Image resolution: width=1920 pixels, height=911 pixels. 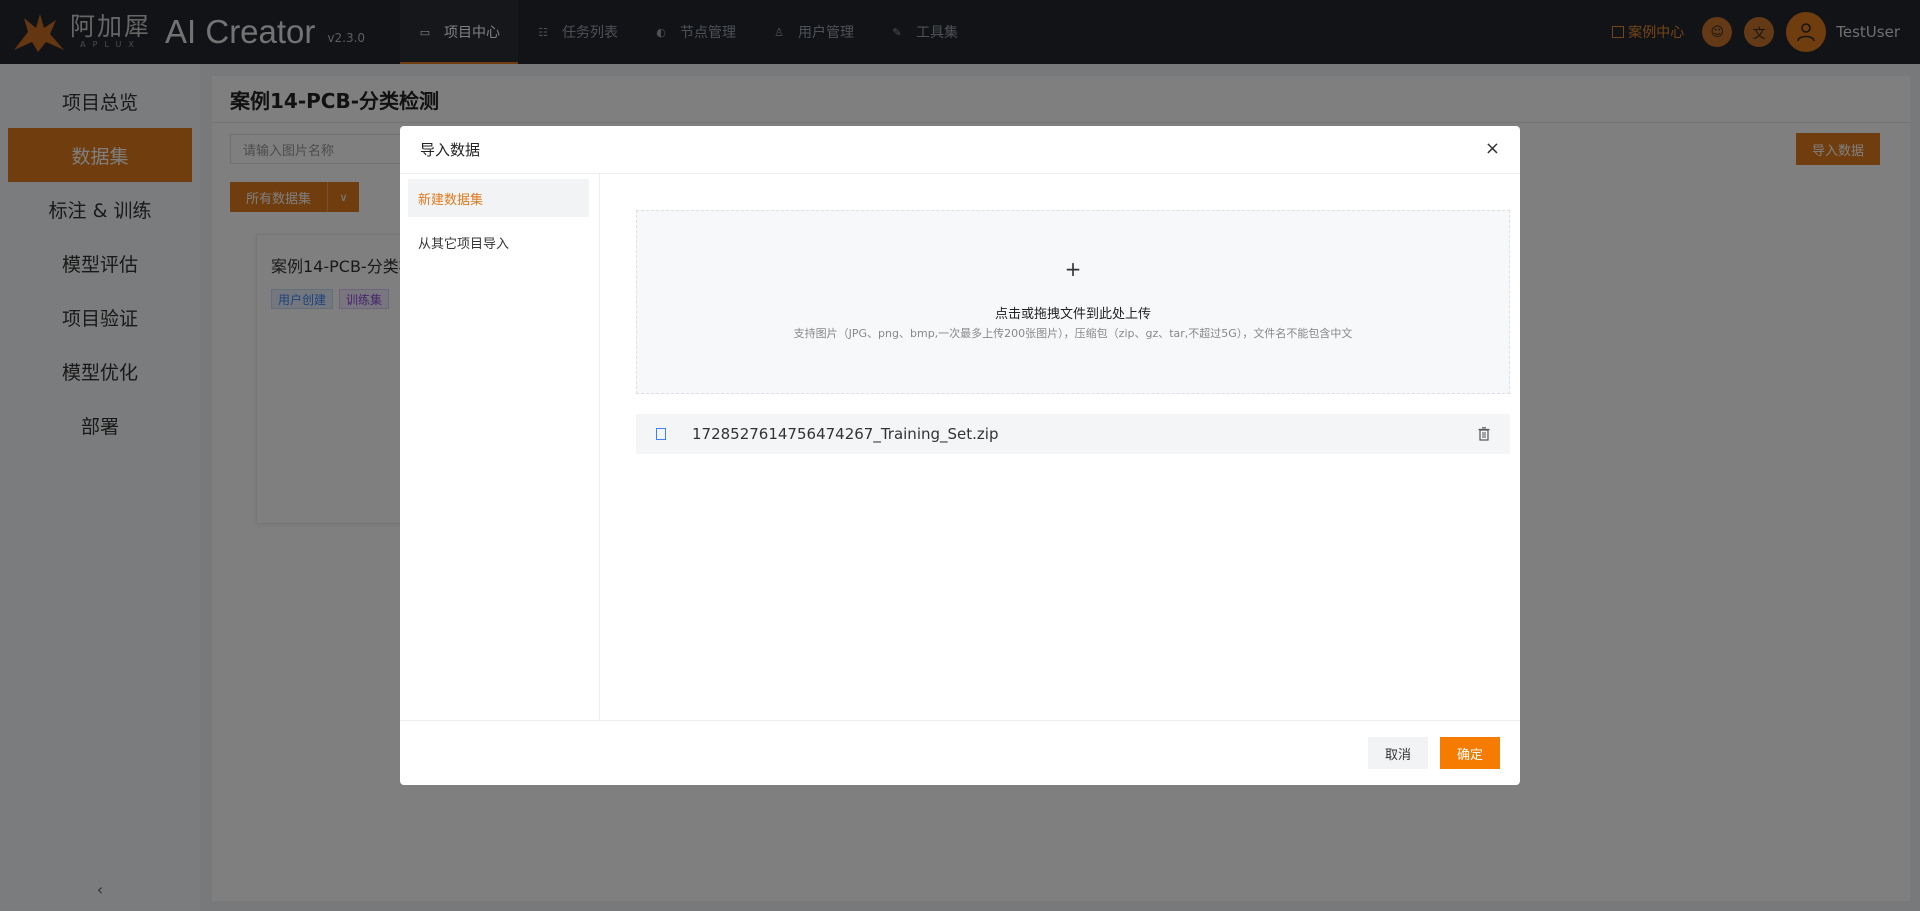 I want to click on cancel-button: 取消, so click(x=1398, y=753).